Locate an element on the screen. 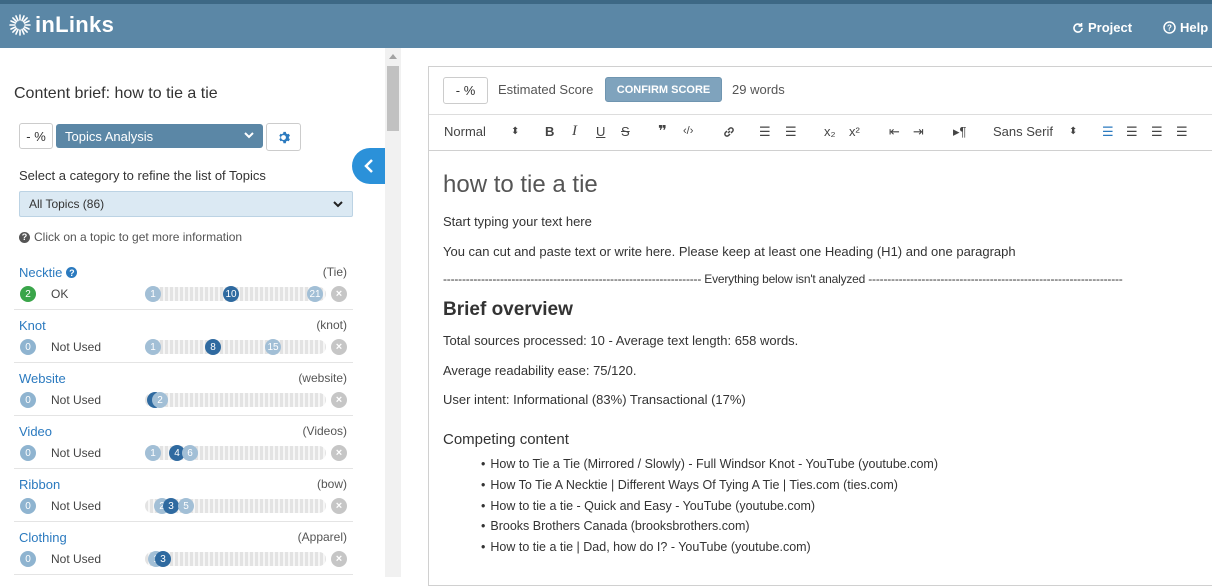 The image size is (1212, 586). topic-hint-text: Click on a topic to get more information is located at coordinates (138, 237).